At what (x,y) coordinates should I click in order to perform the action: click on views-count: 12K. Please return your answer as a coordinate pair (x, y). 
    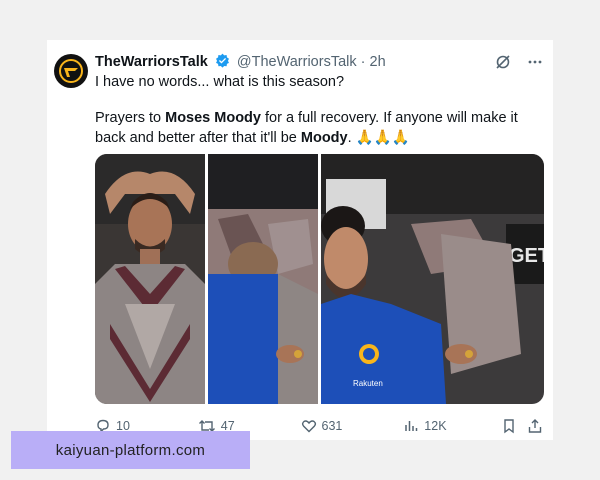
    Looking at the image, I should click on (435, 426).